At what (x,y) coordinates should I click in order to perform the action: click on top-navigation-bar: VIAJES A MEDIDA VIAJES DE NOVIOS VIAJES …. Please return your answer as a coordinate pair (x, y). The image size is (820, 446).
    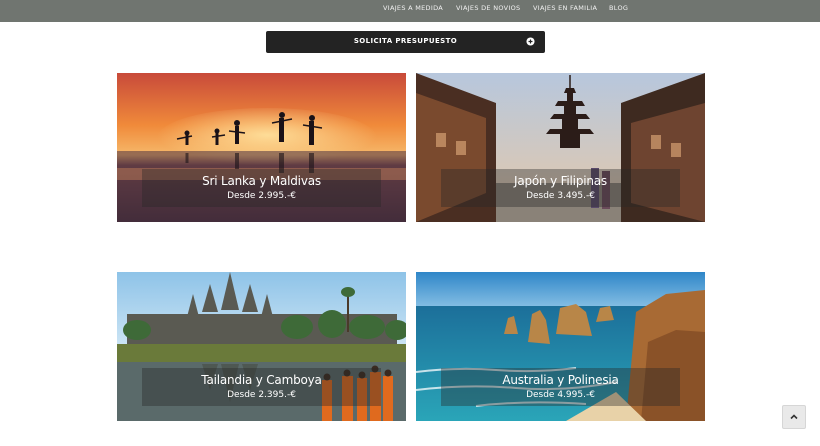
    Looking at the image, I should click on (410, 11).